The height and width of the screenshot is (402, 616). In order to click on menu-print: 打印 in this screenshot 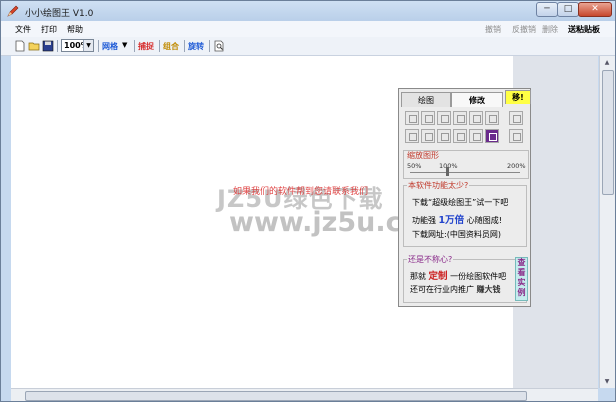, I will do `click(49, 29)`.